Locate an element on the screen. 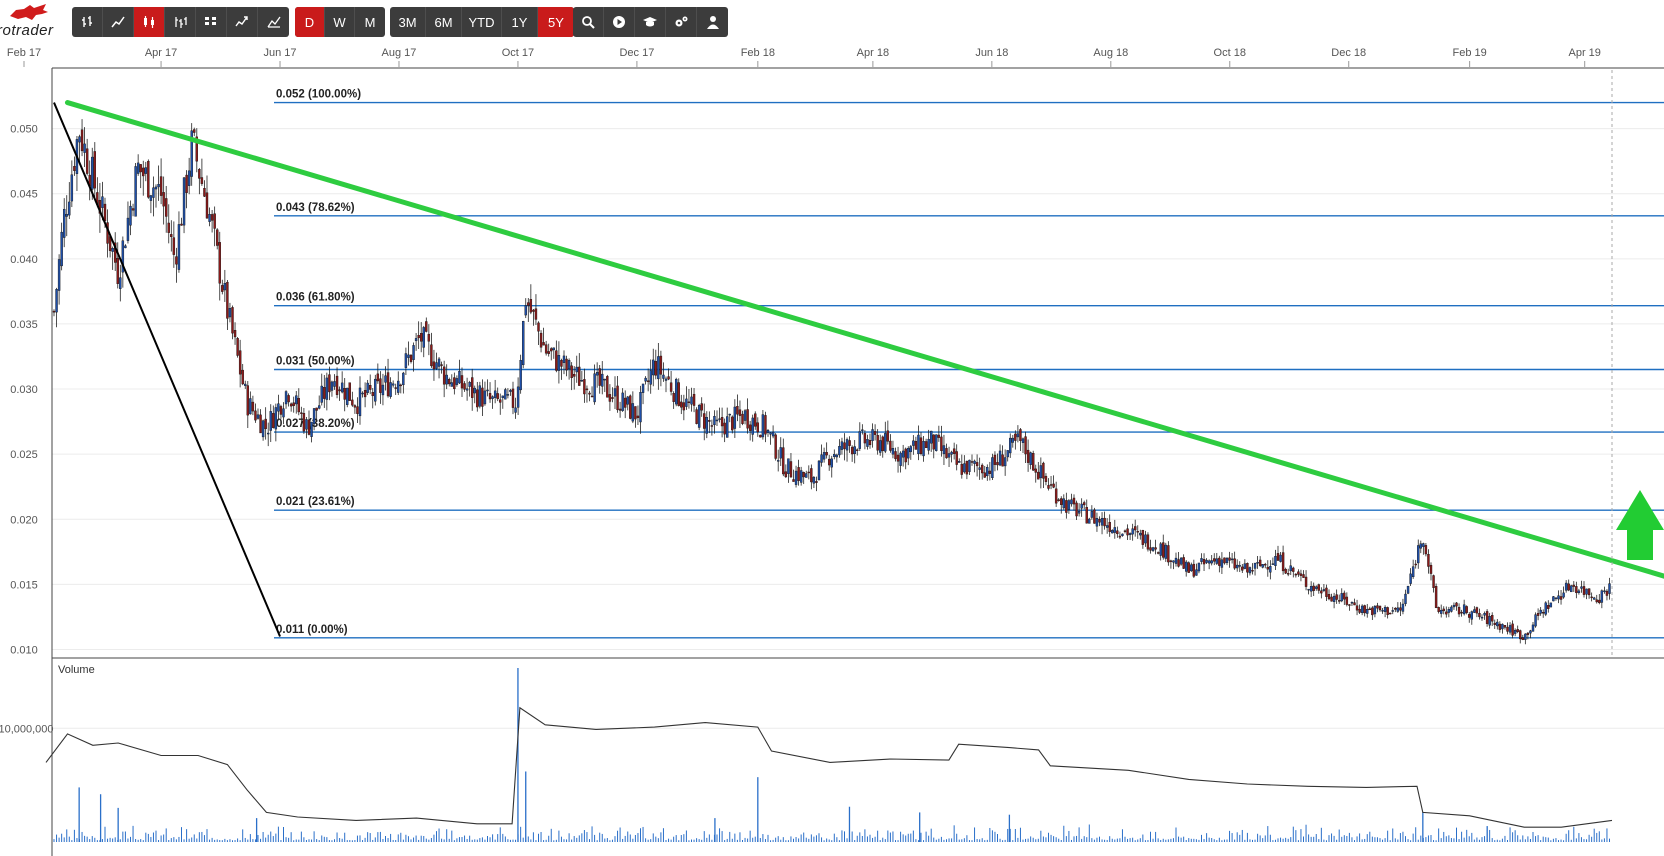 This screenshot has height=856, width=1664. mountain-chart-icon is located at coordinates (273, 22).